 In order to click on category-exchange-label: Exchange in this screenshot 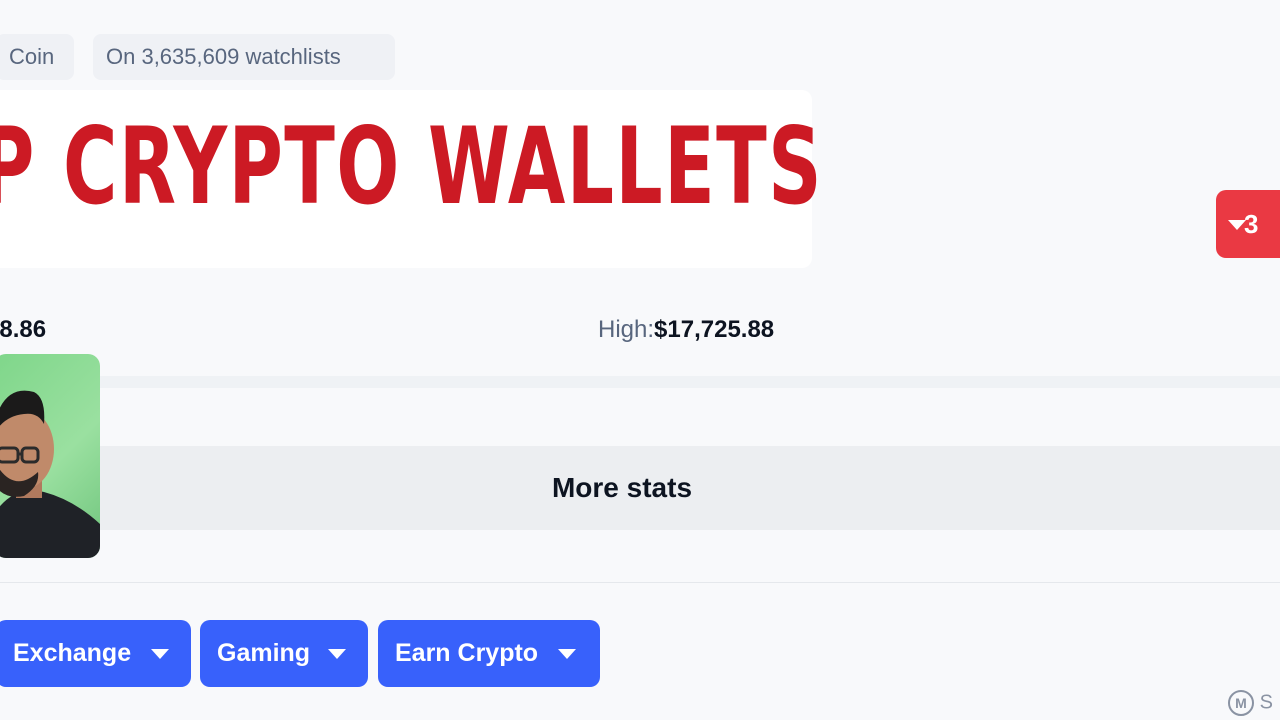, I will do `click(72, 653)`.